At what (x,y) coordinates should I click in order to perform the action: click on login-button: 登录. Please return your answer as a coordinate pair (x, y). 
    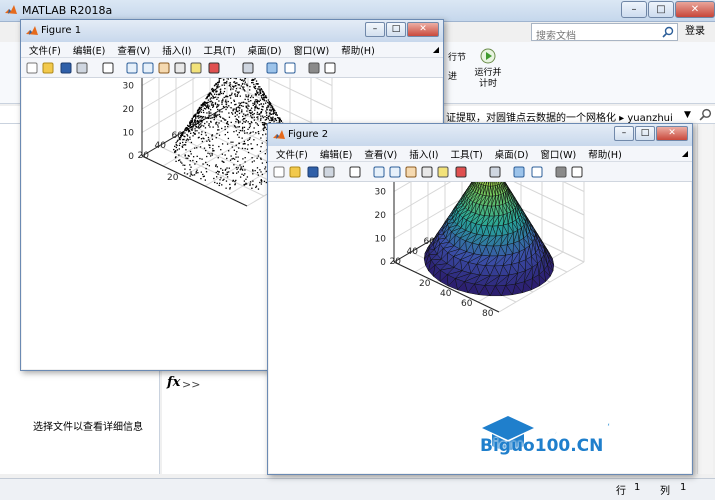
    Looking at the image, I should click on (695, 32).